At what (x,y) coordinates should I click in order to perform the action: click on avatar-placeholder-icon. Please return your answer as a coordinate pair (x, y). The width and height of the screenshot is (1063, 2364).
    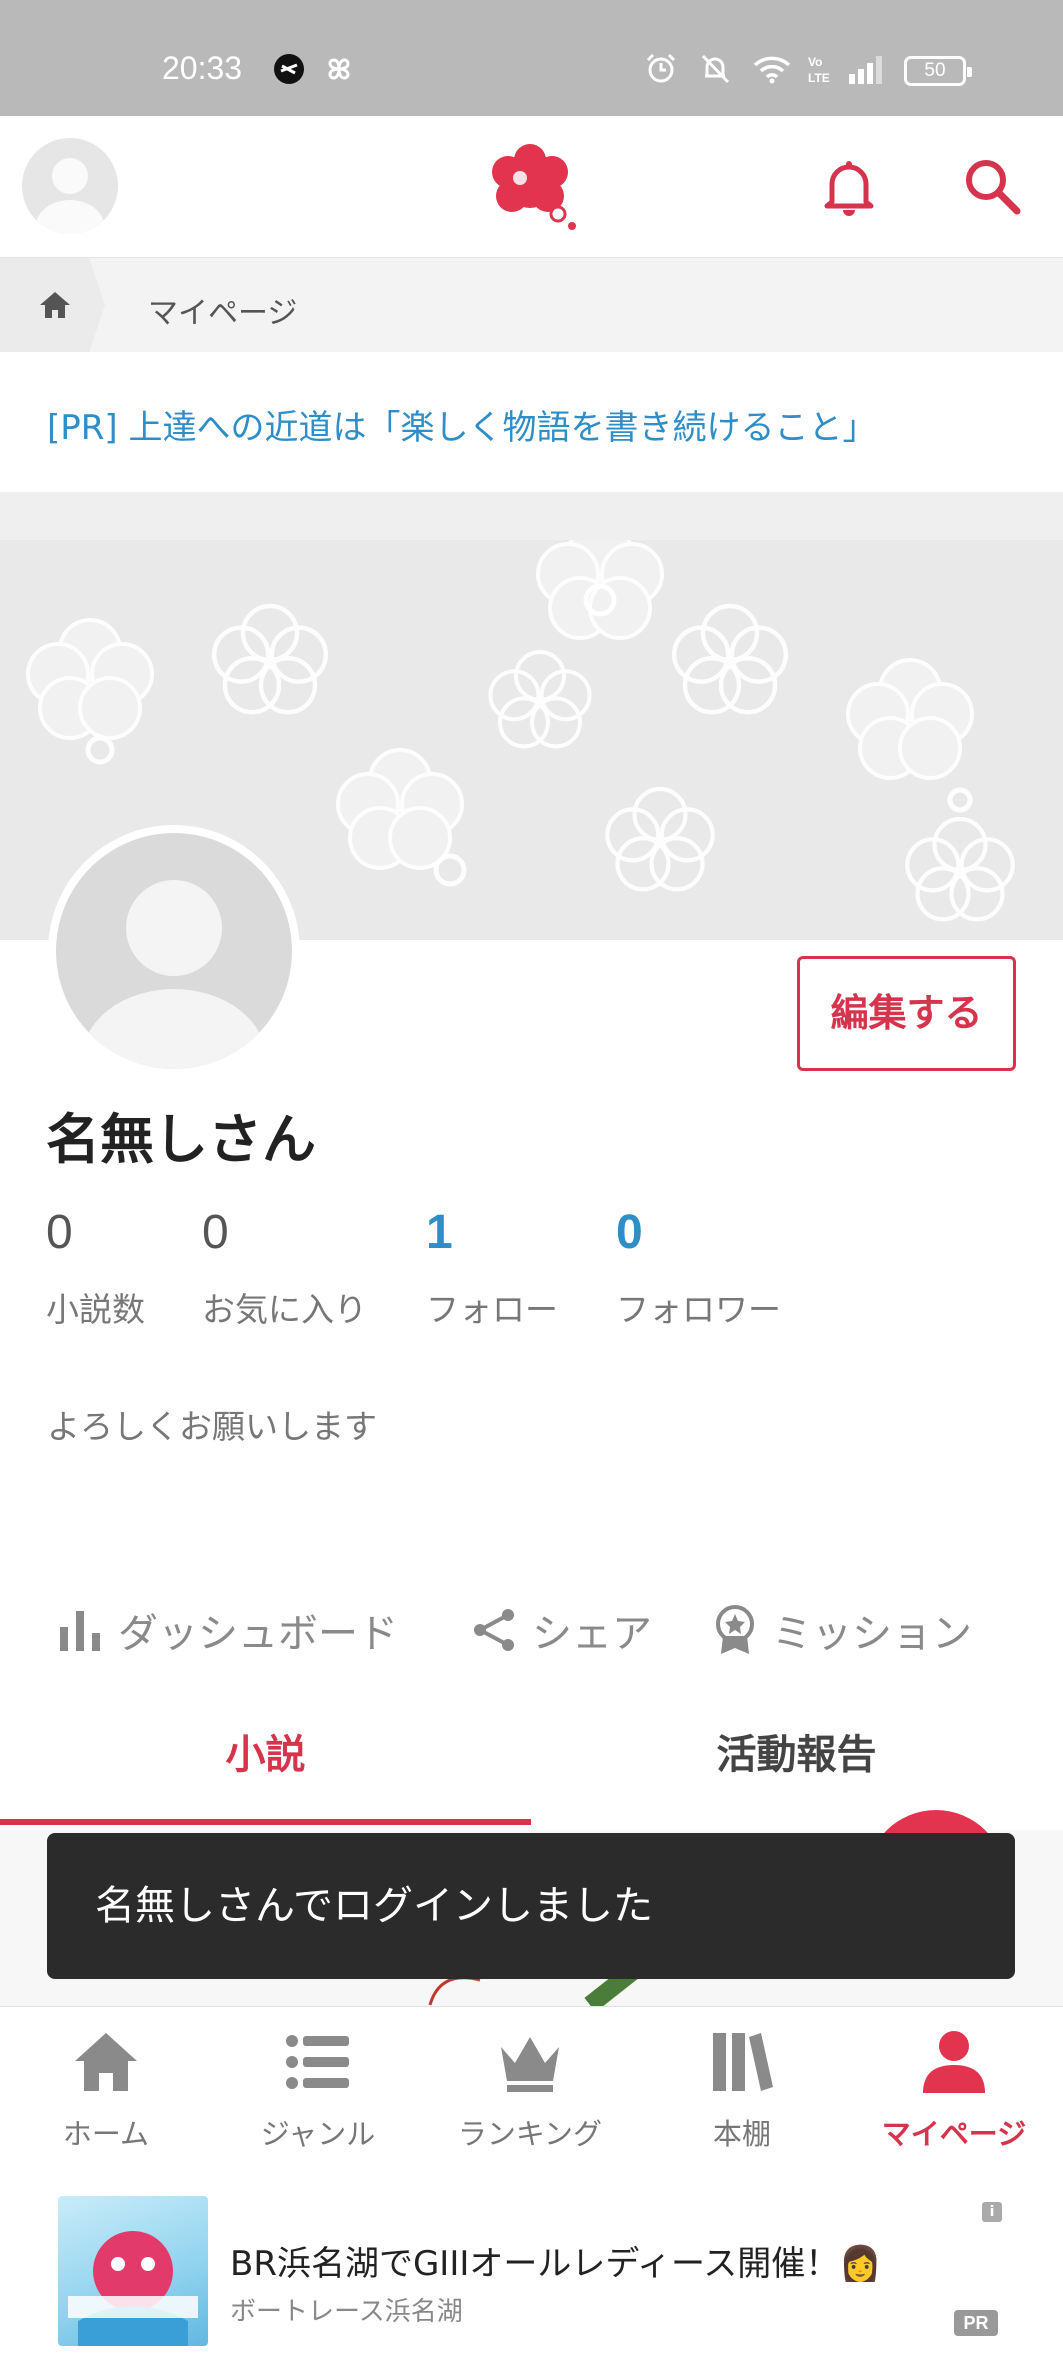
    Looking at the image, I should click on (174, 974).